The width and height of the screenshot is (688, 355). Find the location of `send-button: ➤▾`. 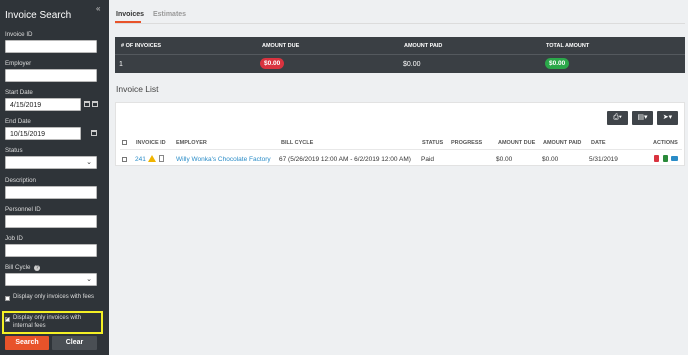

send-button: ➤▾ is located at coordinates (667, 118).